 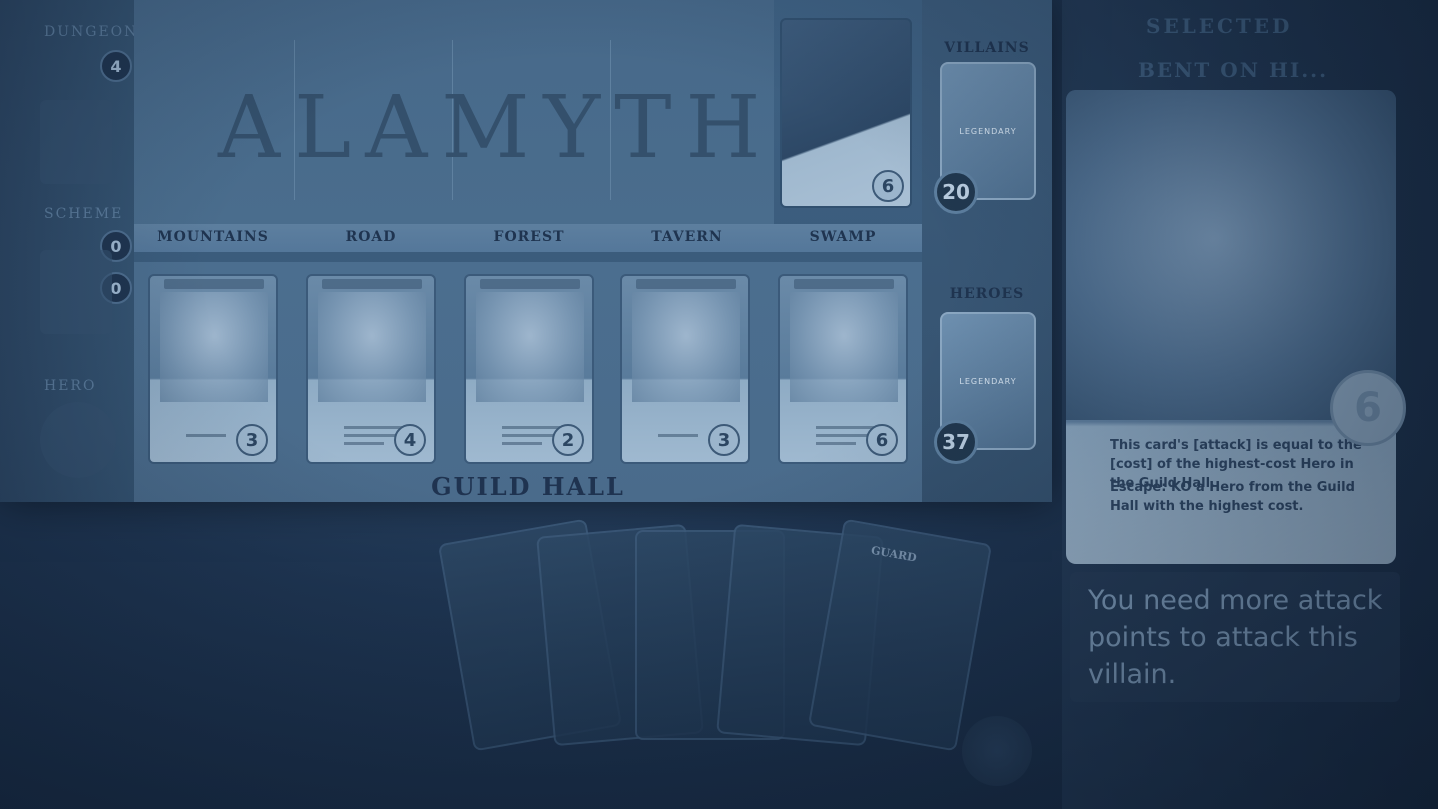 What do you see at coordinates (718, 635) in the screenshot?
I see `player-hand: GUARD` at bounding box center [718, 635].